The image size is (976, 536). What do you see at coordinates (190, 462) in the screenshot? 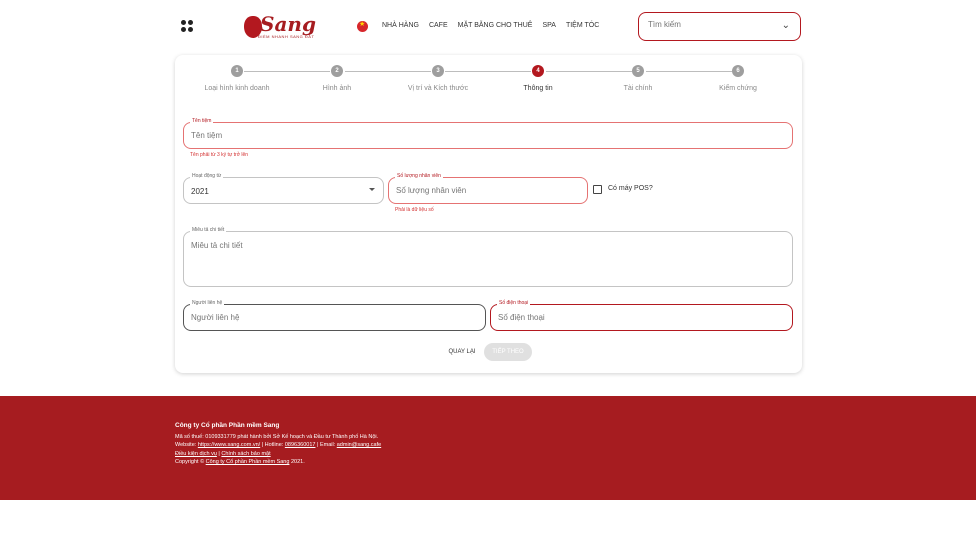
I see `copyright-prefix: Copyright ©` at bounding box center [190, 462].